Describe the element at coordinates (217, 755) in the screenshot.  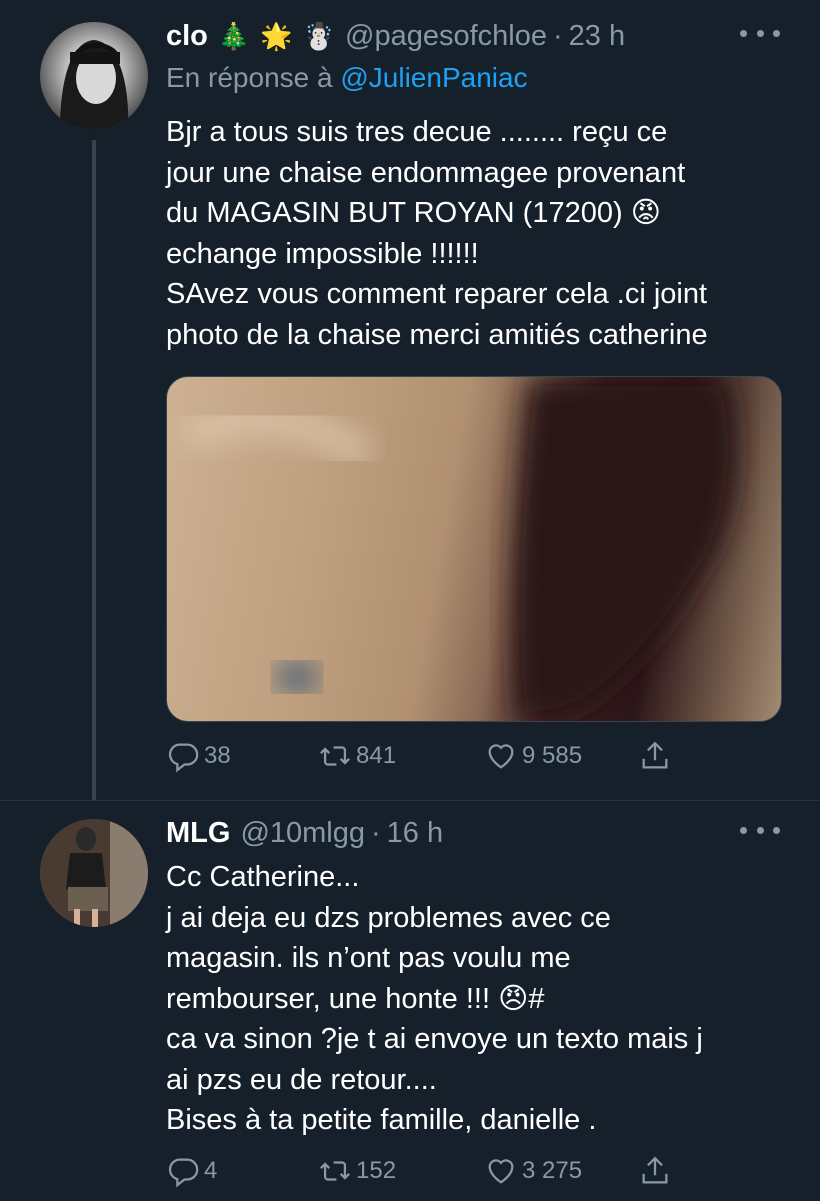
I see `reply-count: 38` at that location.